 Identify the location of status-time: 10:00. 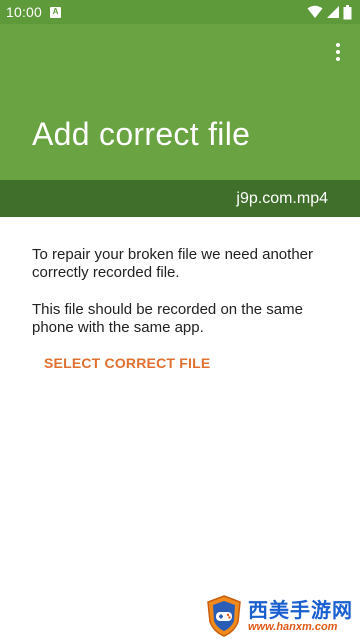
(24, 12).